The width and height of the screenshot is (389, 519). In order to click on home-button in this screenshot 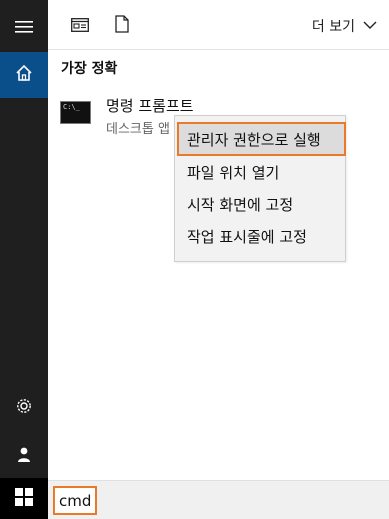, I will do `click(24, 75)`.